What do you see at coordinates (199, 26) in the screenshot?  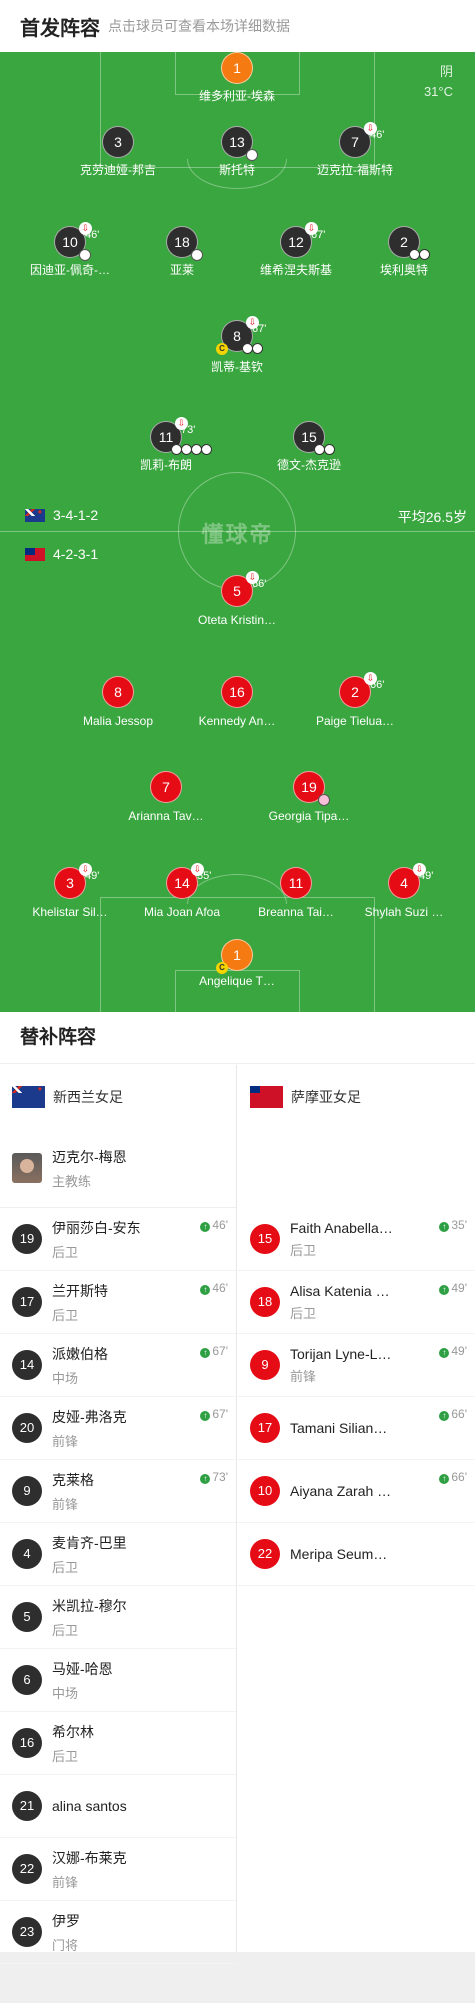 I see `lineup-subtitle: 点击球员可查看本场详细数据` at bounding box center [199, 26].